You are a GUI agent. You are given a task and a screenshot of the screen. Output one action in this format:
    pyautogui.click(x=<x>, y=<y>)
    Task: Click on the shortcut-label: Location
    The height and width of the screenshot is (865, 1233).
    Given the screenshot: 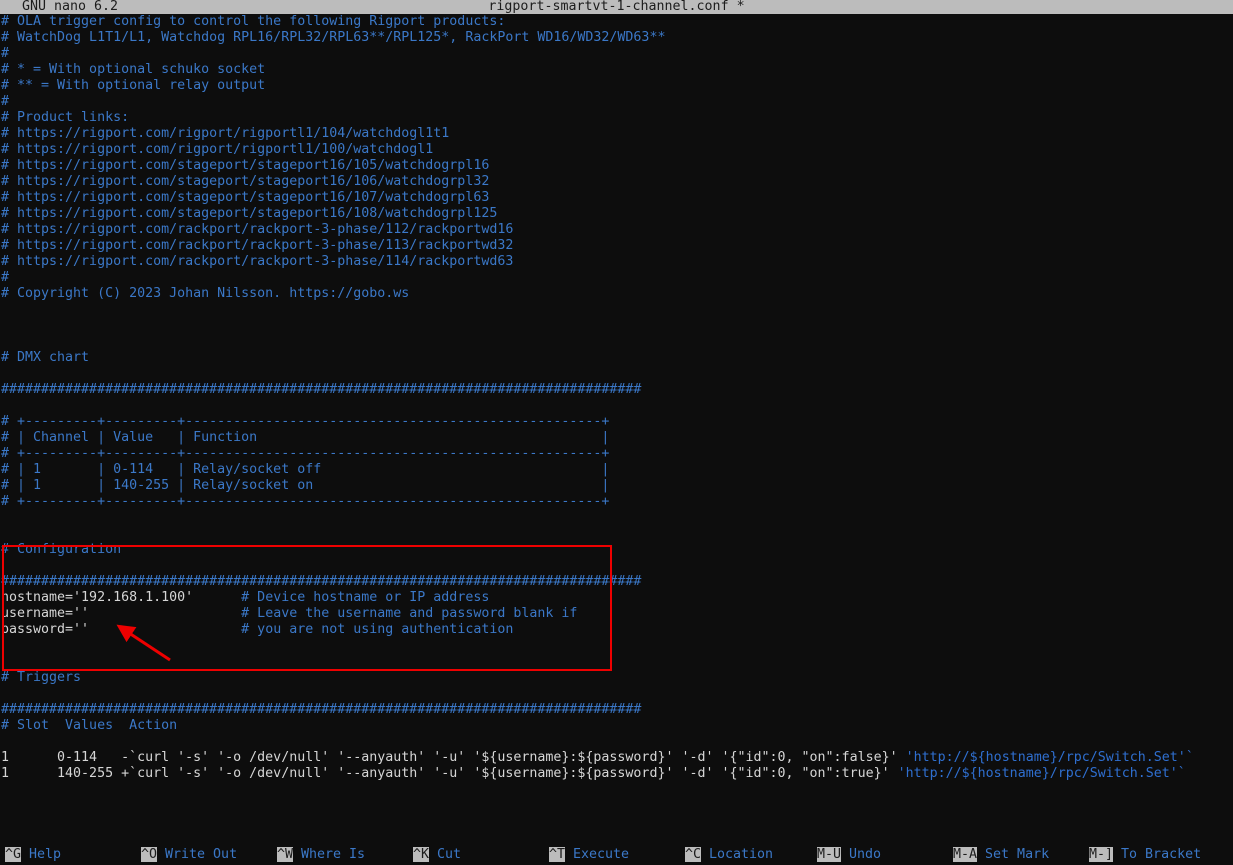 What is the action you would take?
    pyautogui.click(x=737, y=854)
    